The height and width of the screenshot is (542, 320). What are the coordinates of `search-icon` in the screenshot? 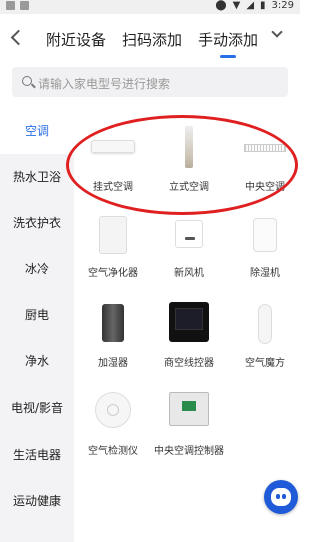 It's located at (27, 81).